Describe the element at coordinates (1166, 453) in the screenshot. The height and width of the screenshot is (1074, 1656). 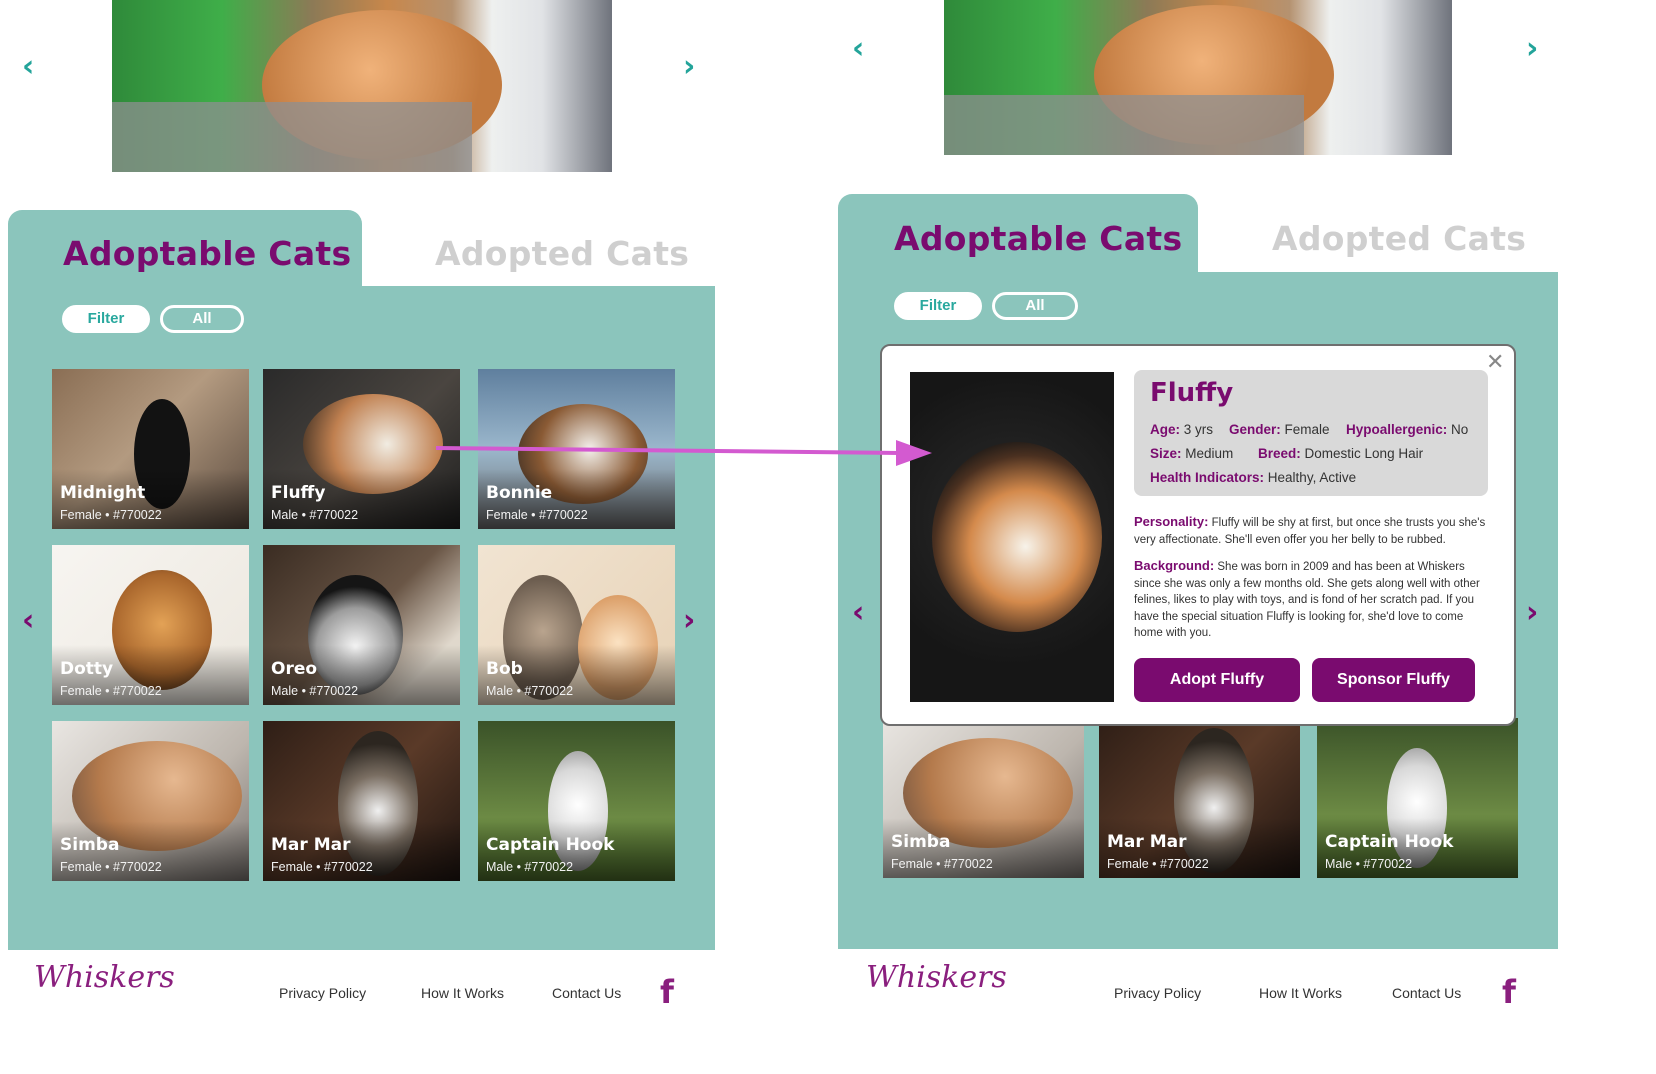
I see `size-label: Size:` at that location.